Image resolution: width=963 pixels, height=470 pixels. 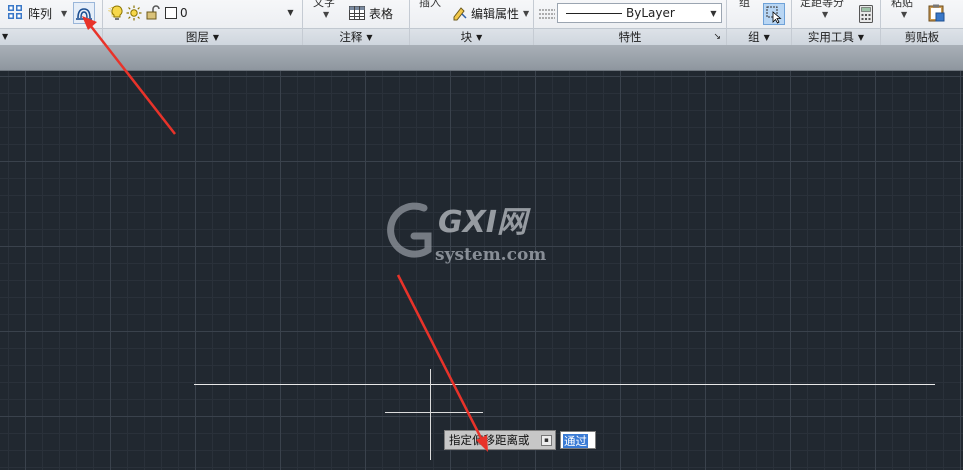 I want to click on properties-panel: ByLayer ▼ 特性 ↘, so click(x=630, y=22).